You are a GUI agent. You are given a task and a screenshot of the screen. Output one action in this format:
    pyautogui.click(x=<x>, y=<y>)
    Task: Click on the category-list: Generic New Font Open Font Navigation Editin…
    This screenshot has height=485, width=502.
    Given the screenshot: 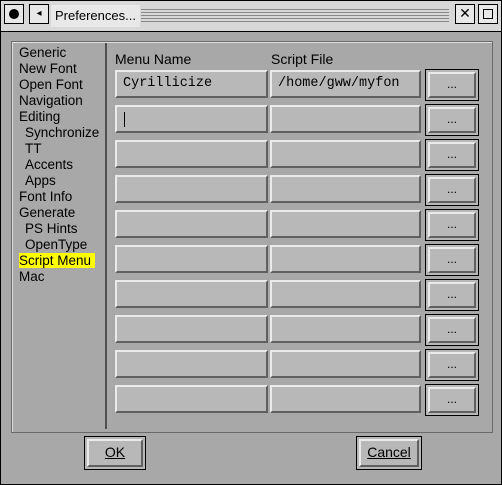 What is the action you would take?
    pyautogui.click(x=64, y=165)
    